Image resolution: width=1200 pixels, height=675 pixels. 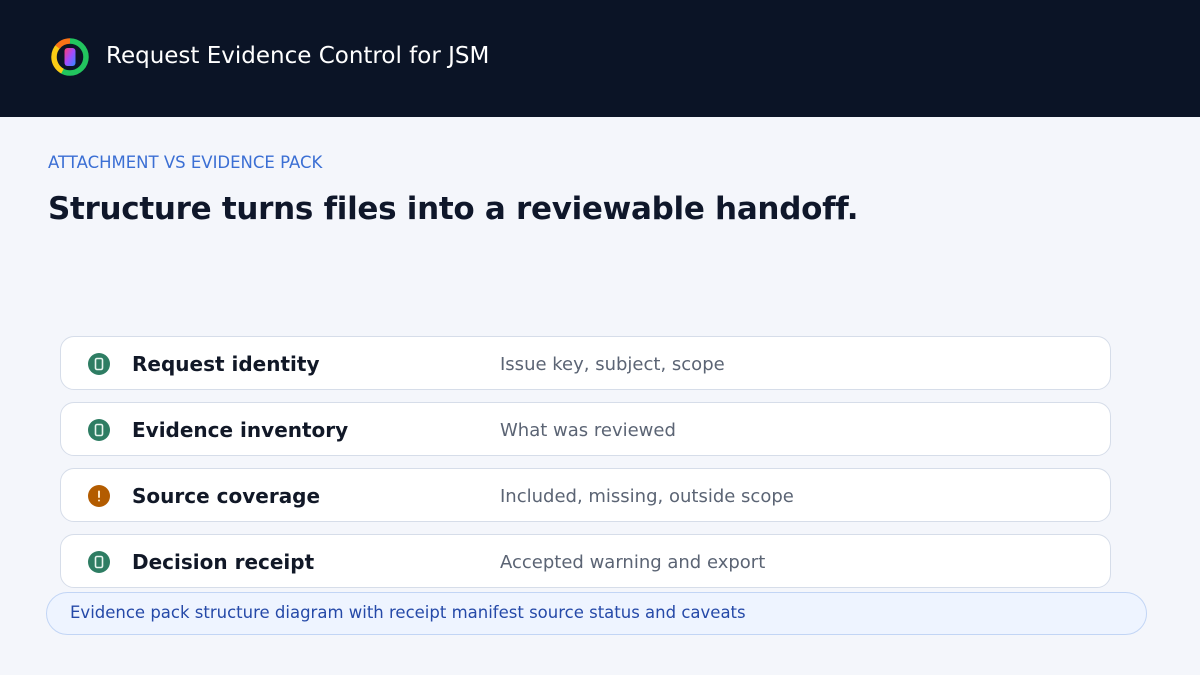 I want to click on row-label: Evidence inventory, so click(x=240, y=430).